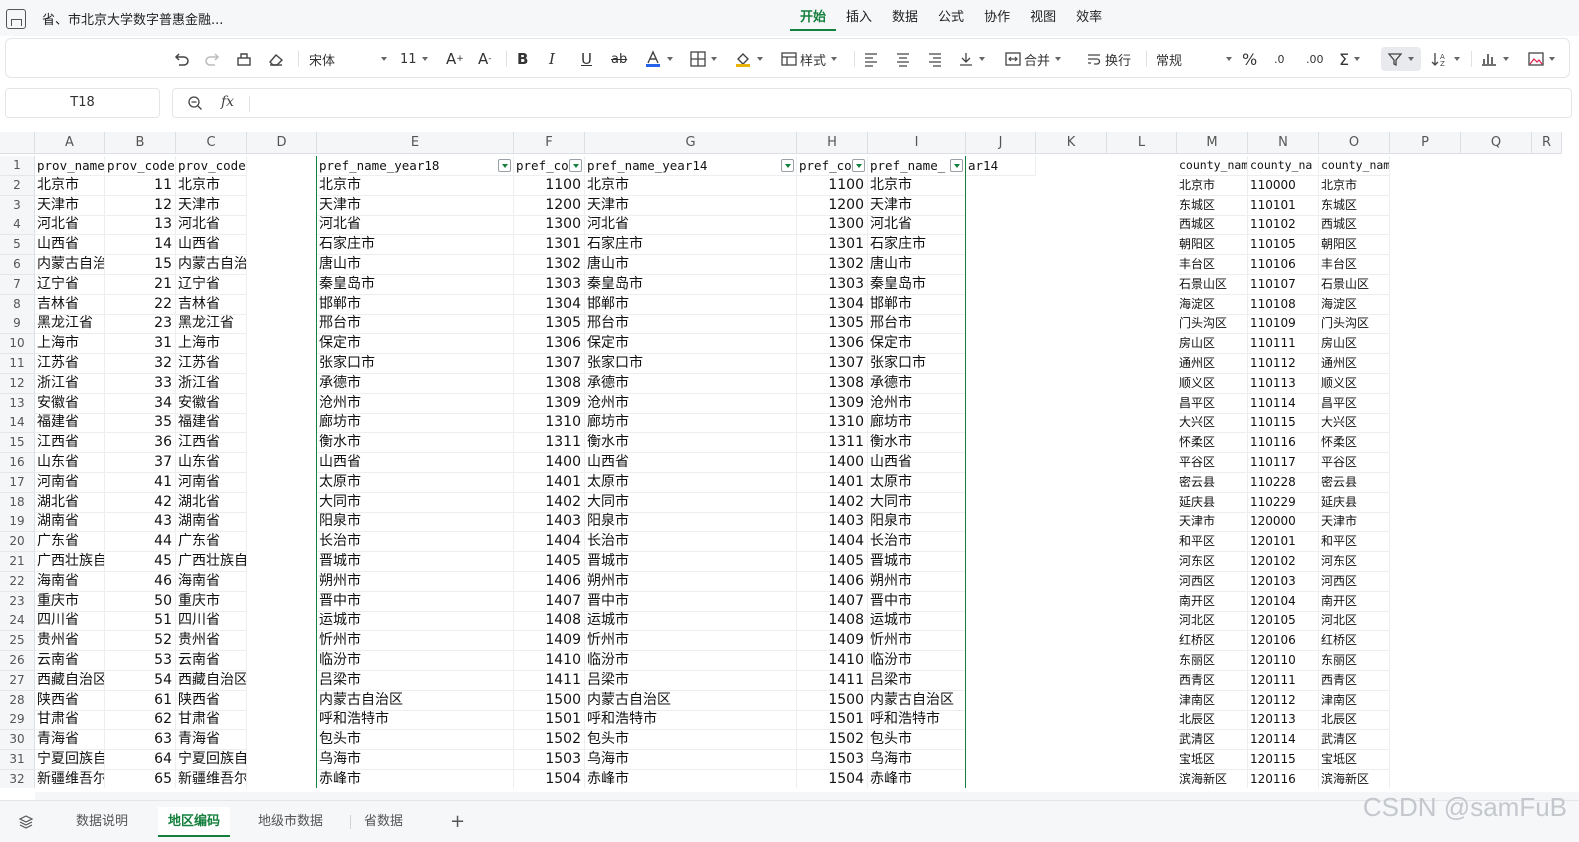  Describe the element at coordinates (917, 700) in the screenshot. I see `cell-I: 内蒙古自治区` at that location.